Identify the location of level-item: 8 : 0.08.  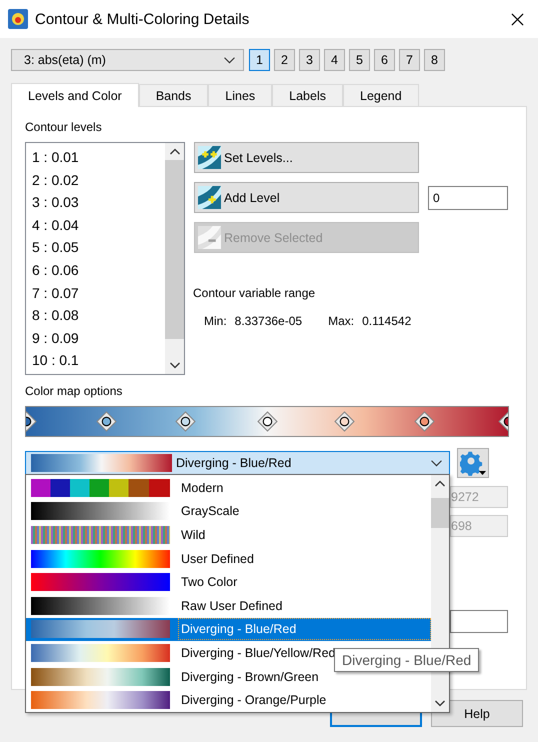
(98, 316).